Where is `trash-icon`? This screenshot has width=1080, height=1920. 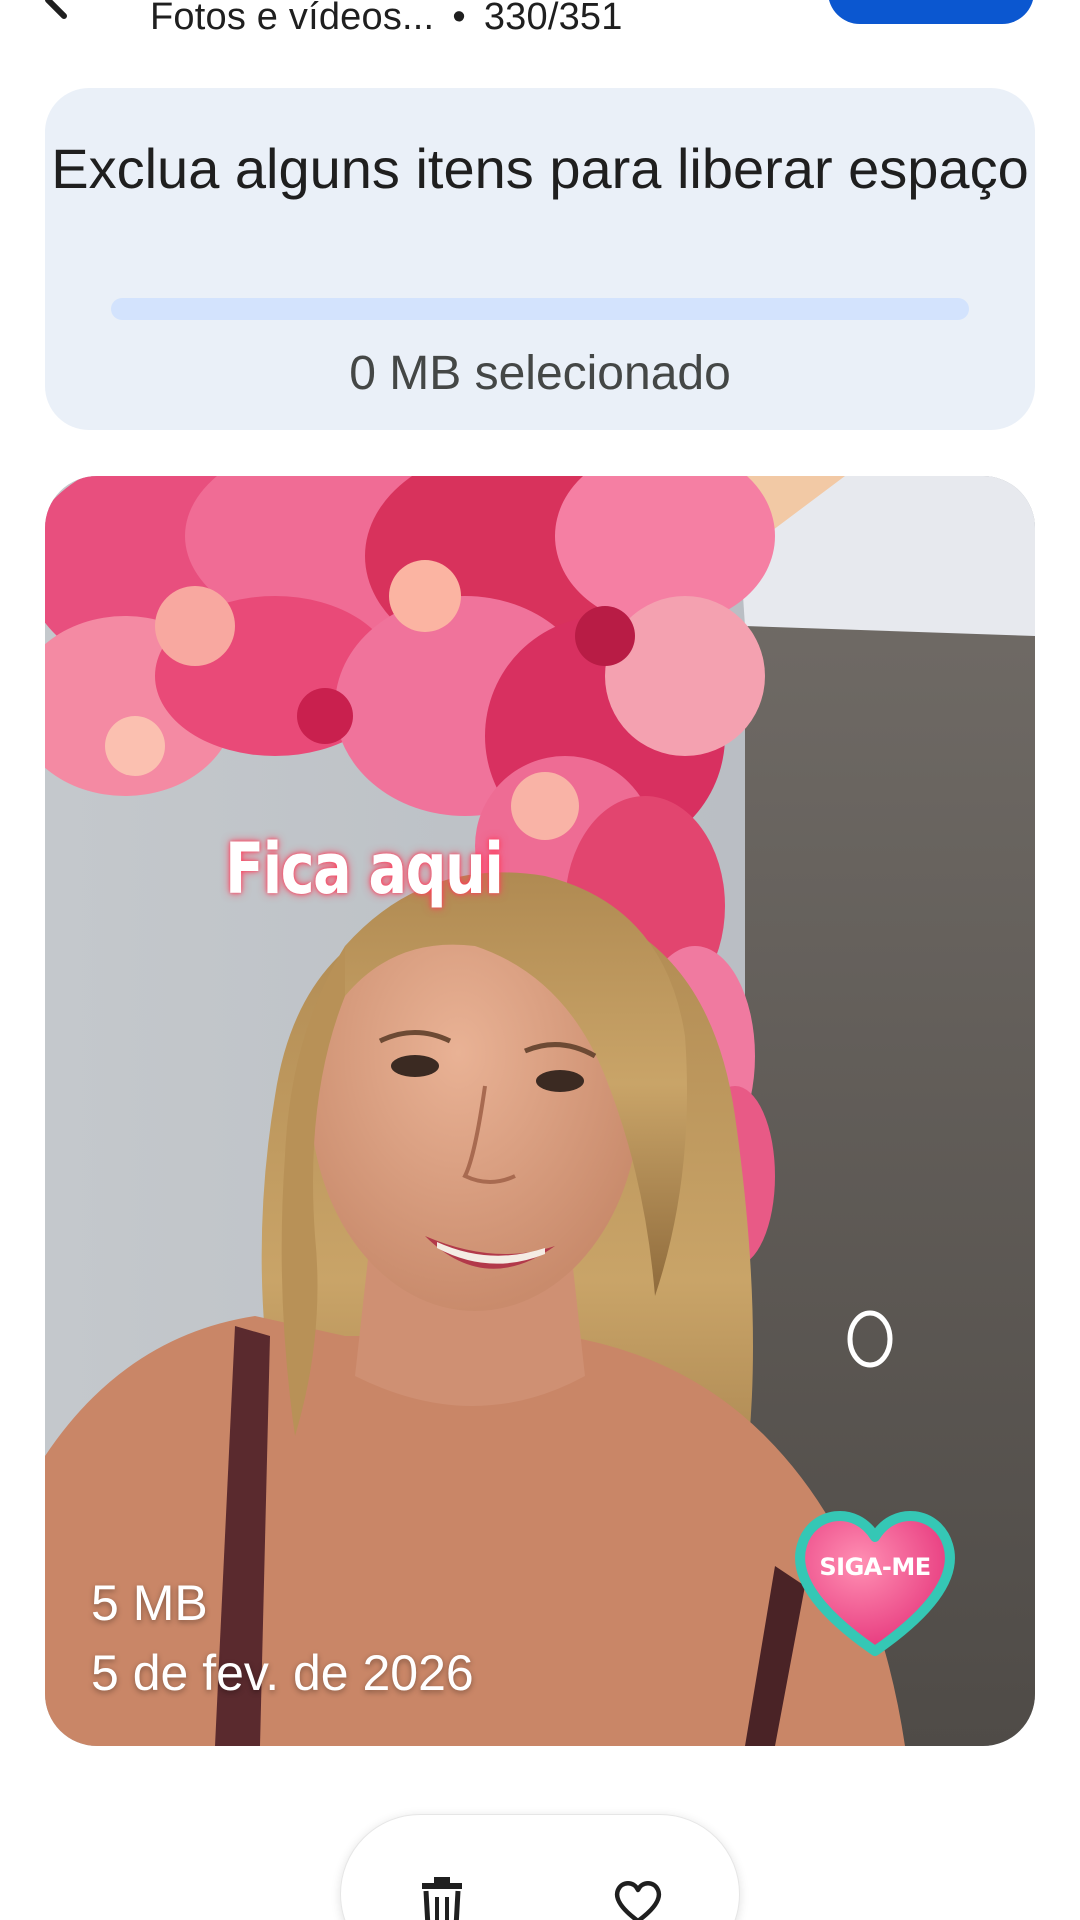
trash-icon is located at coordinates (442, 1897).